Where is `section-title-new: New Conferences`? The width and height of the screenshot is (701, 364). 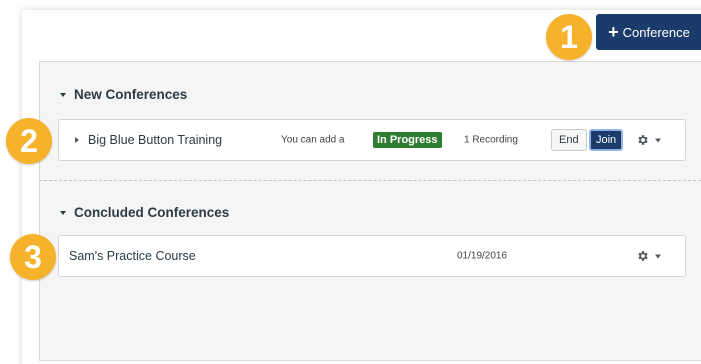
section-title-new: New Conferences is located at coordinates (131, 94).